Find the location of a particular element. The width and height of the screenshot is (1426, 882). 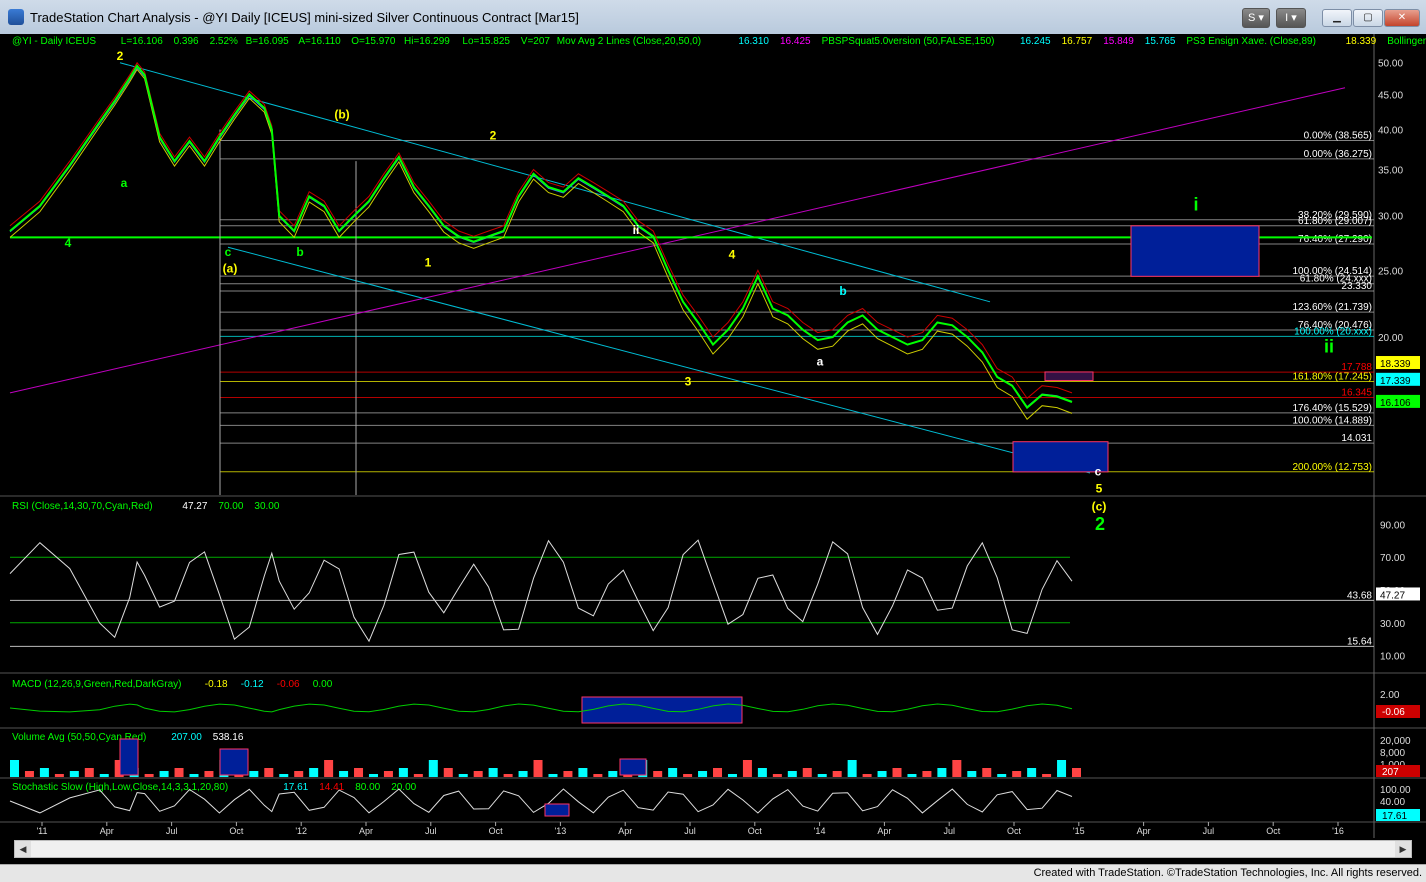

price-header-item: L=16.106 is located at coordinates (142, 41).